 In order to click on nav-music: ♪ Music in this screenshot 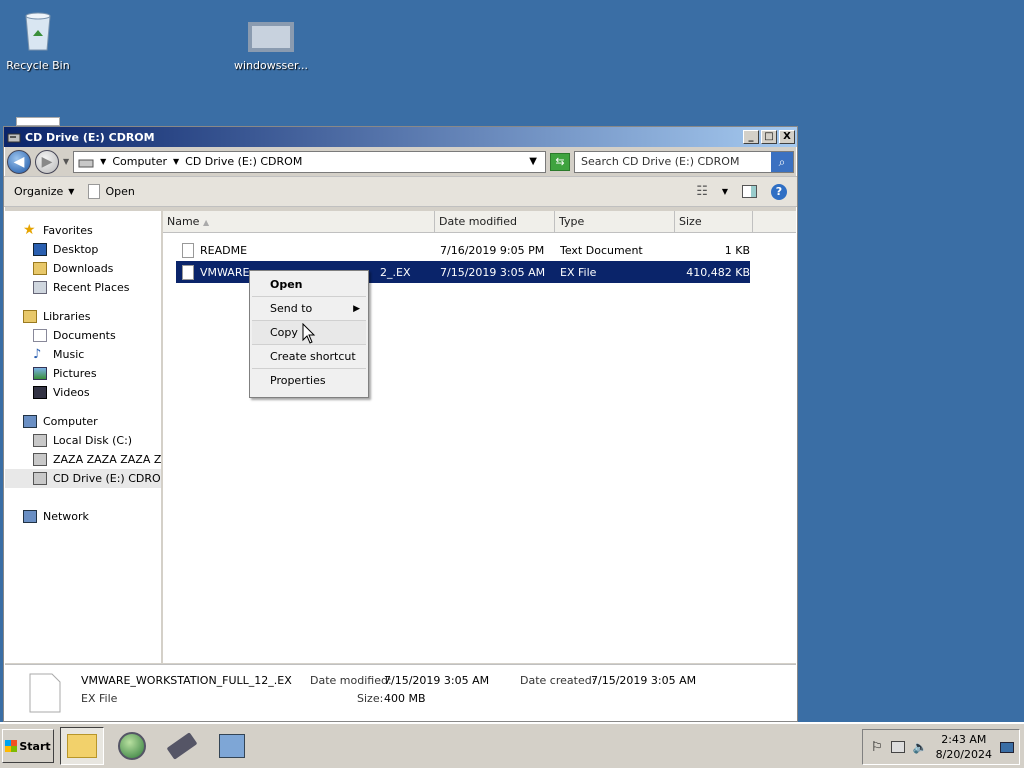, I will do `click(83, 354)`.